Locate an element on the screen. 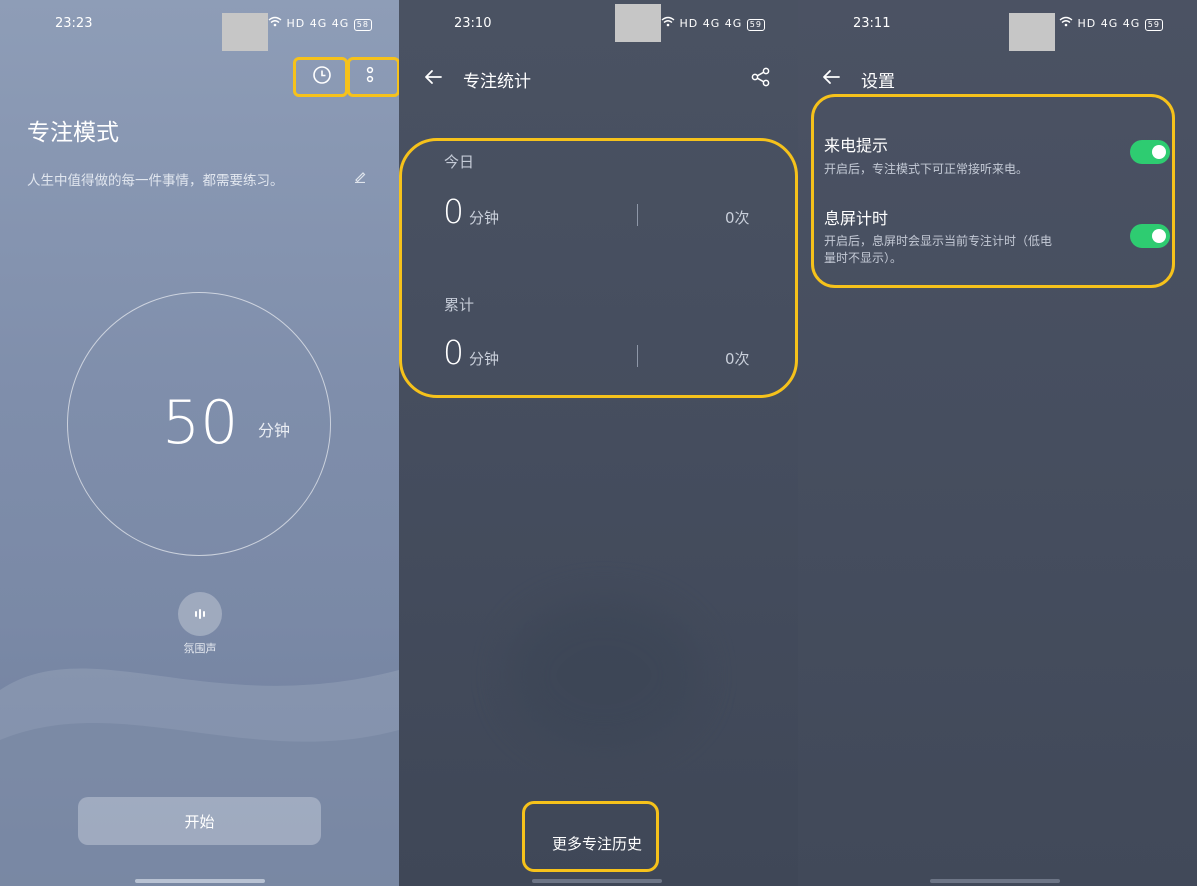 The height and width of the screenshot is (886, 1197). edit-motto-button is located at coordinates (360, 177).